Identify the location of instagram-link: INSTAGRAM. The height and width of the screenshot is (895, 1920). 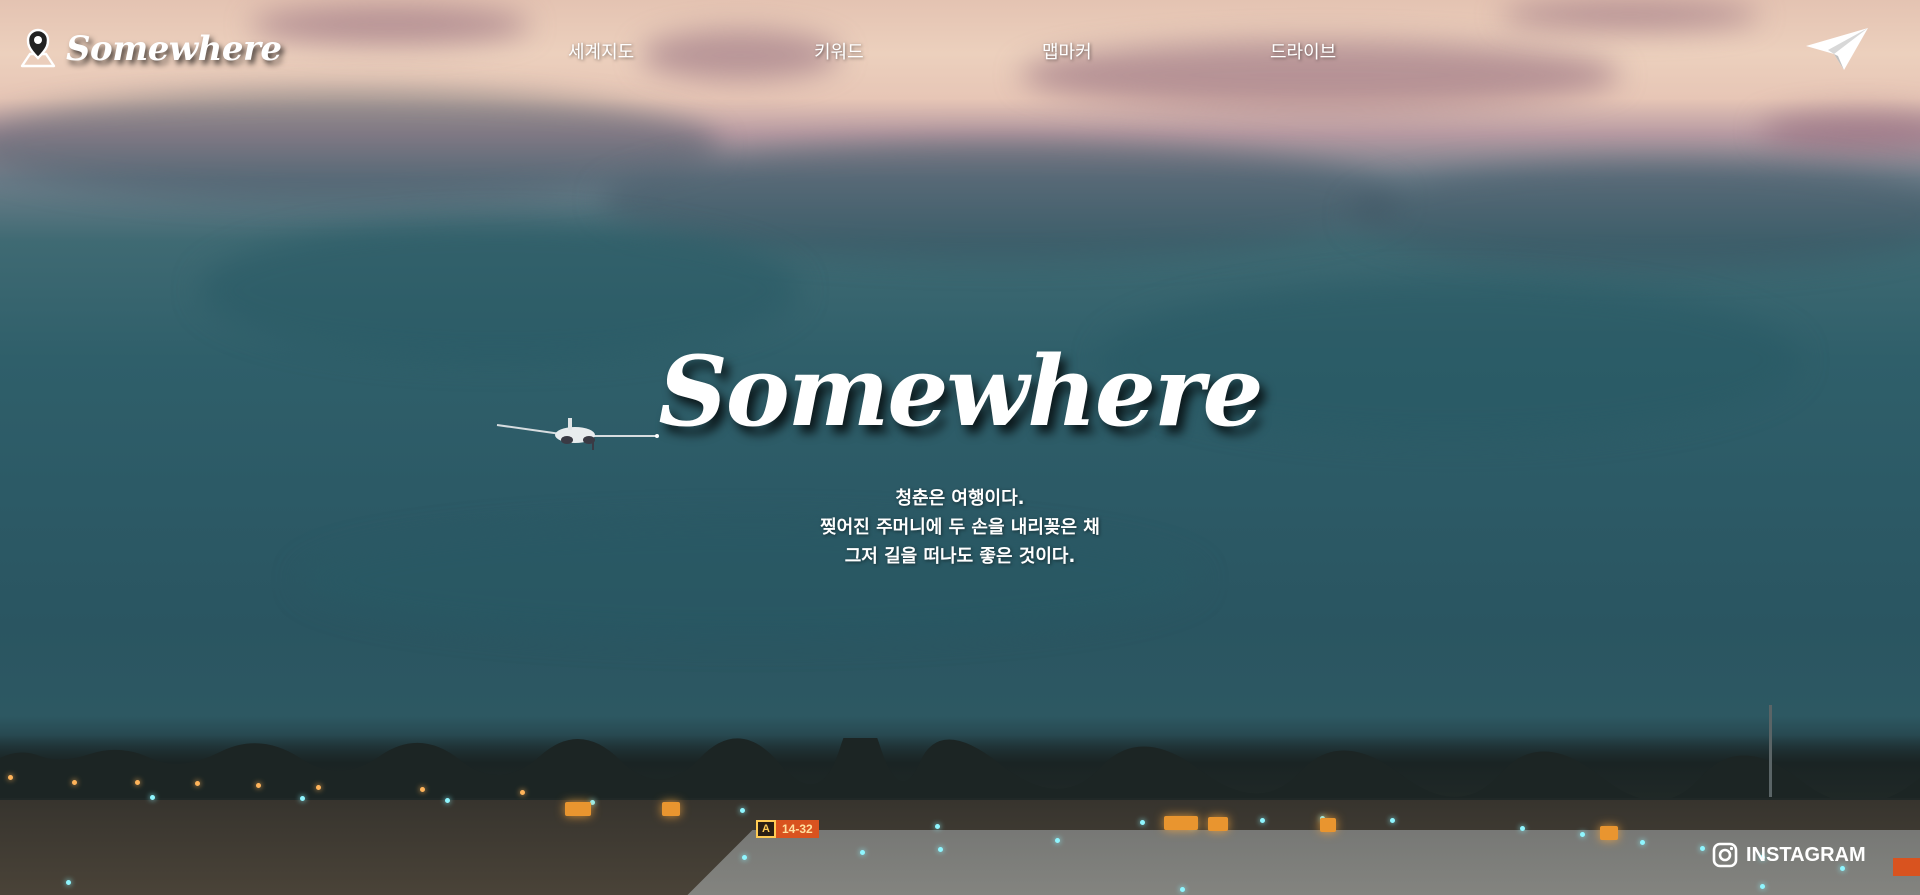
(1789, 855).